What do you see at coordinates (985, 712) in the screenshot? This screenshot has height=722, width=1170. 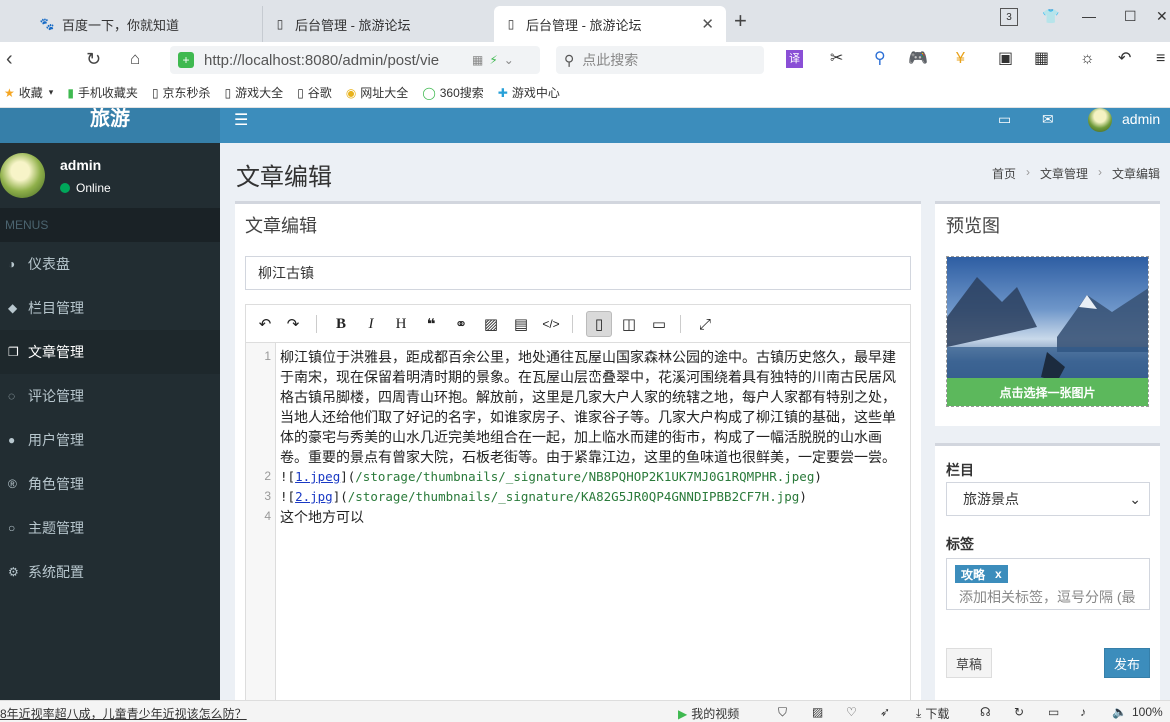 I see `headset-icon: ☊` at bounding box center [985, 712].